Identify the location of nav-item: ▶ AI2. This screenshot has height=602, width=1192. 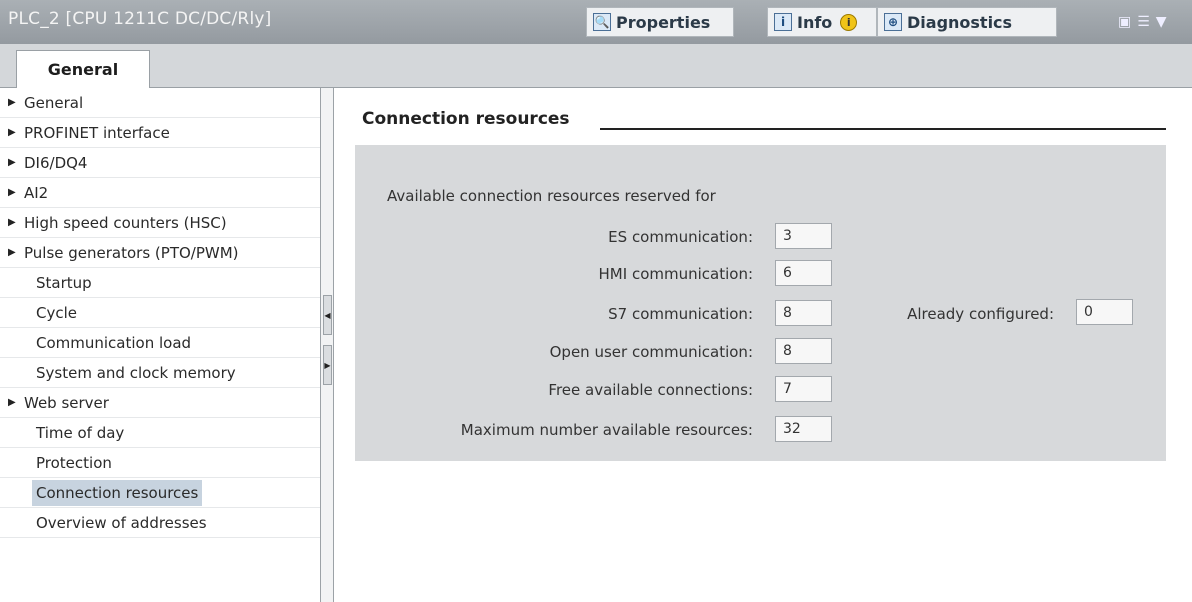
(160, 193).